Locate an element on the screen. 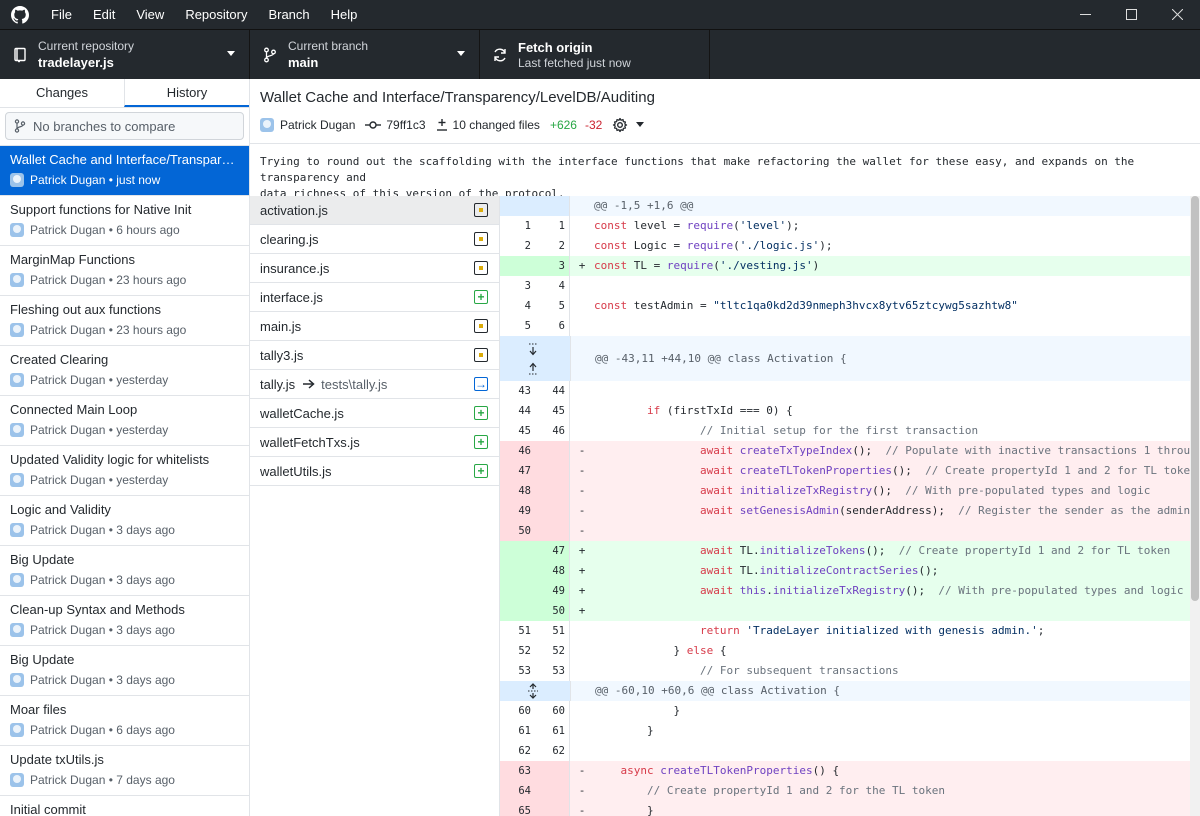 The width and height of the screenshot is (1200, 816). file-list-item: walletFetchTxs.js + is located at coordinates (374, 442).